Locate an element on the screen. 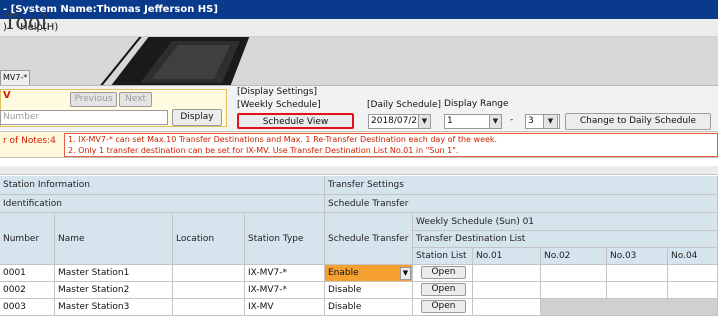  required-mark: V is located at coordinates (7, 95).